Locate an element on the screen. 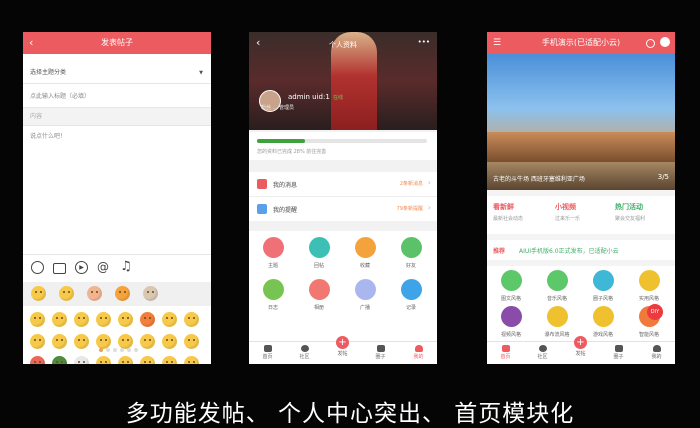 The width and height of the screenshot is (700, 428). grid-item-video-style: 视频风格 is located at coordinates (511, 323).